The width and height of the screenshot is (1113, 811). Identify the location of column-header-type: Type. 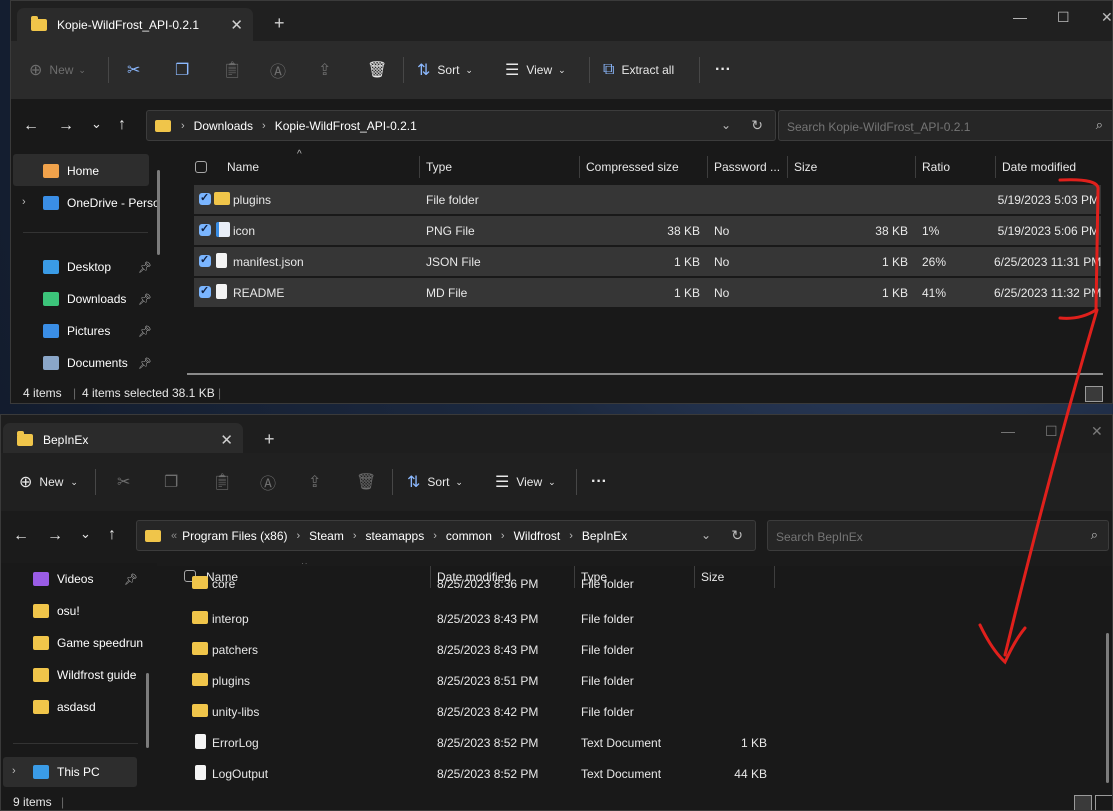
(439, 167).